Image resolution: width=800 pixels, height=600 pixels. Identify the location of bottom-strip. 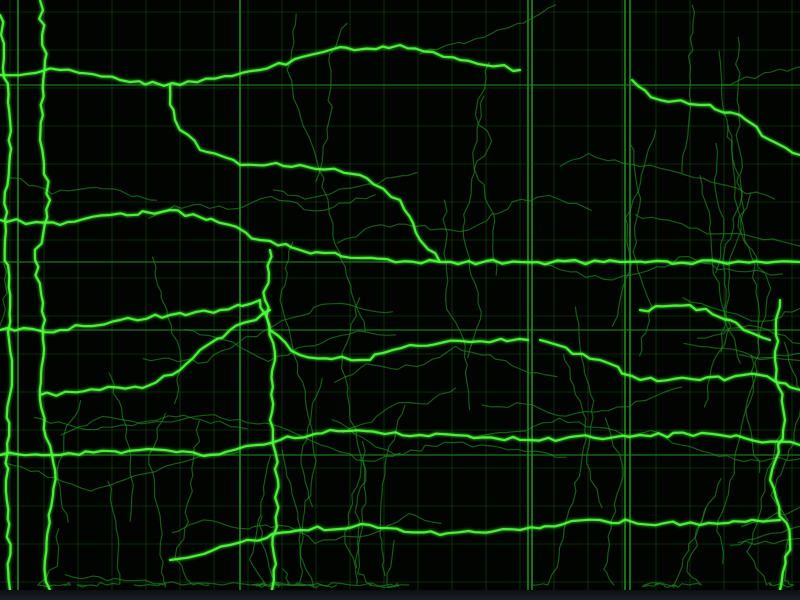
(400, 595).